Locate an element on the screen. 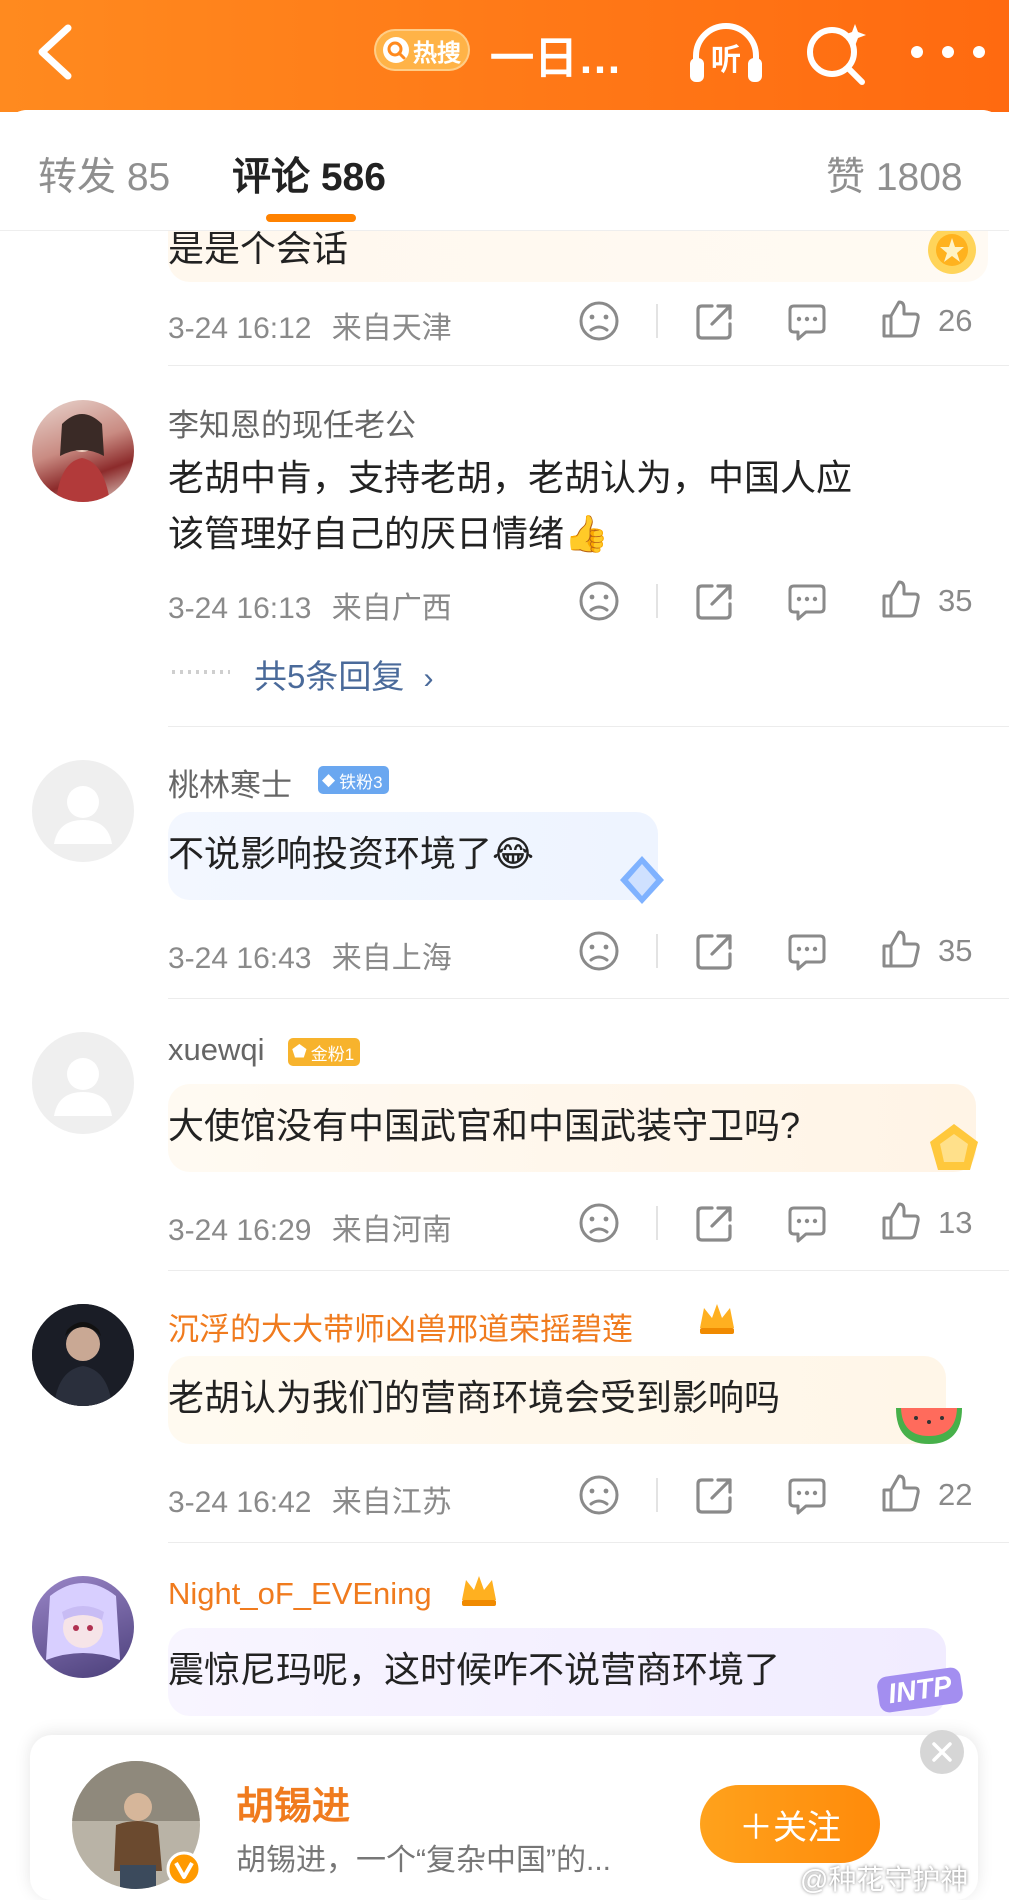 Image resolution: width=1009 pixels, height=1900 pixels. comment-text: 老胡认为我们的营商环境会受到影响吗 is located at coordinates (474, 1397).